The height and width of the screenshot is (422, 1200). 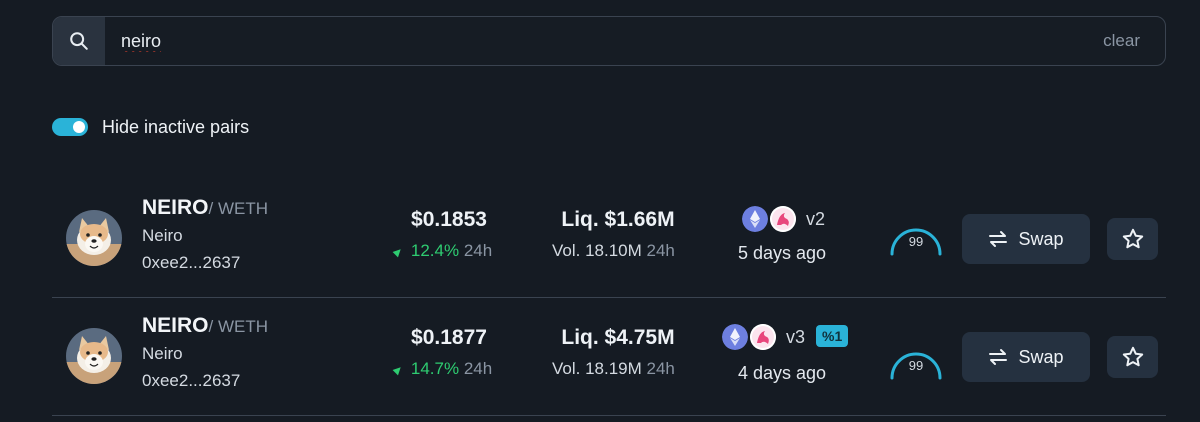 I want to click on pair-age: 4 days ago, so click(x=782, y=373).